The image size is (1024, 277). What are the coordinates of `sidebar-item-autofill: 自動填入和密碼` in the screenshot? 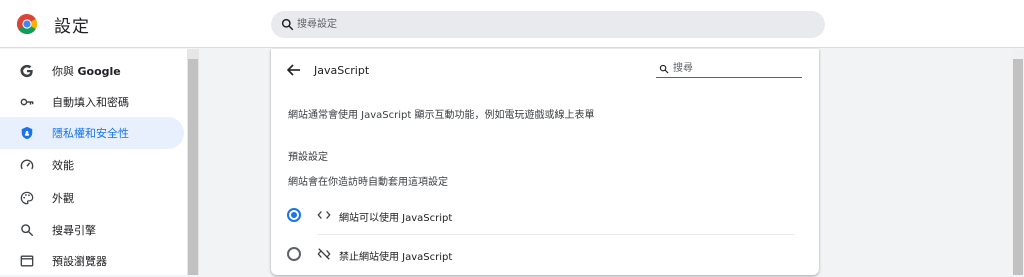 It's located at (92, 102).